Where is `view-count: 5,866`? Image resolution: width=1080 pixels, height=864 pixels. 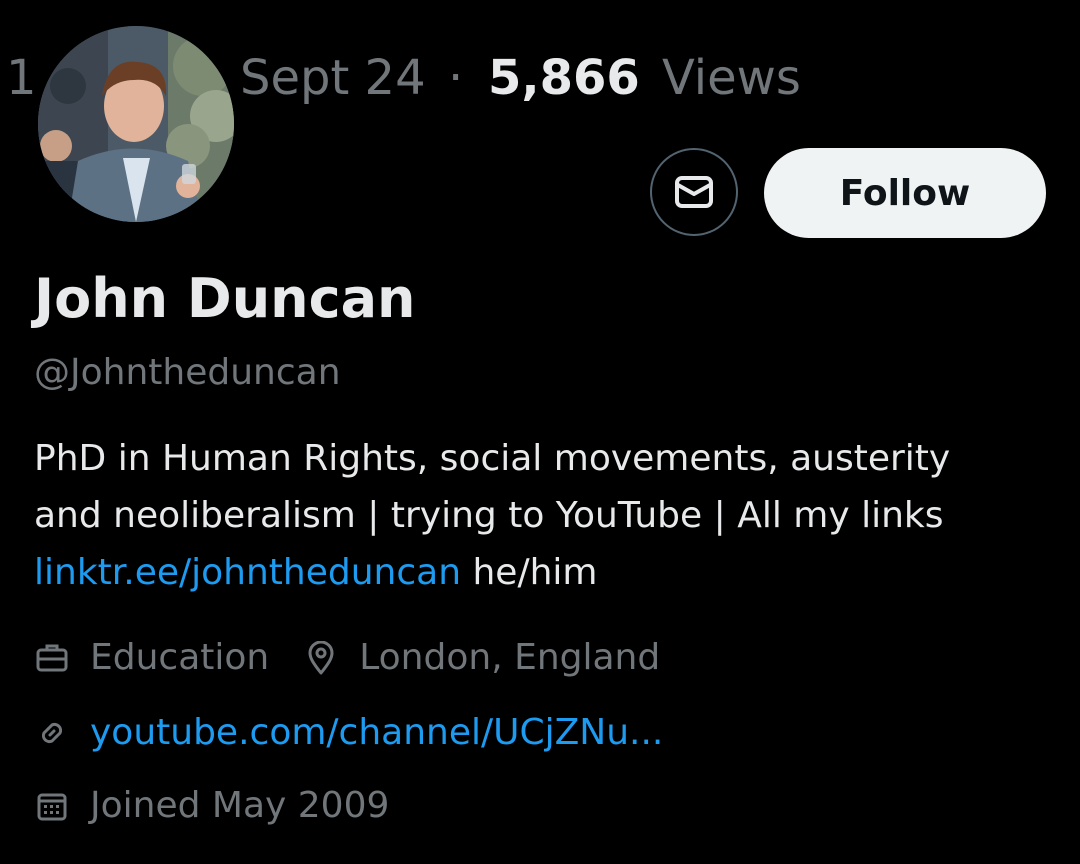
view-count: 5,866 is located at coordinates (564, 78).